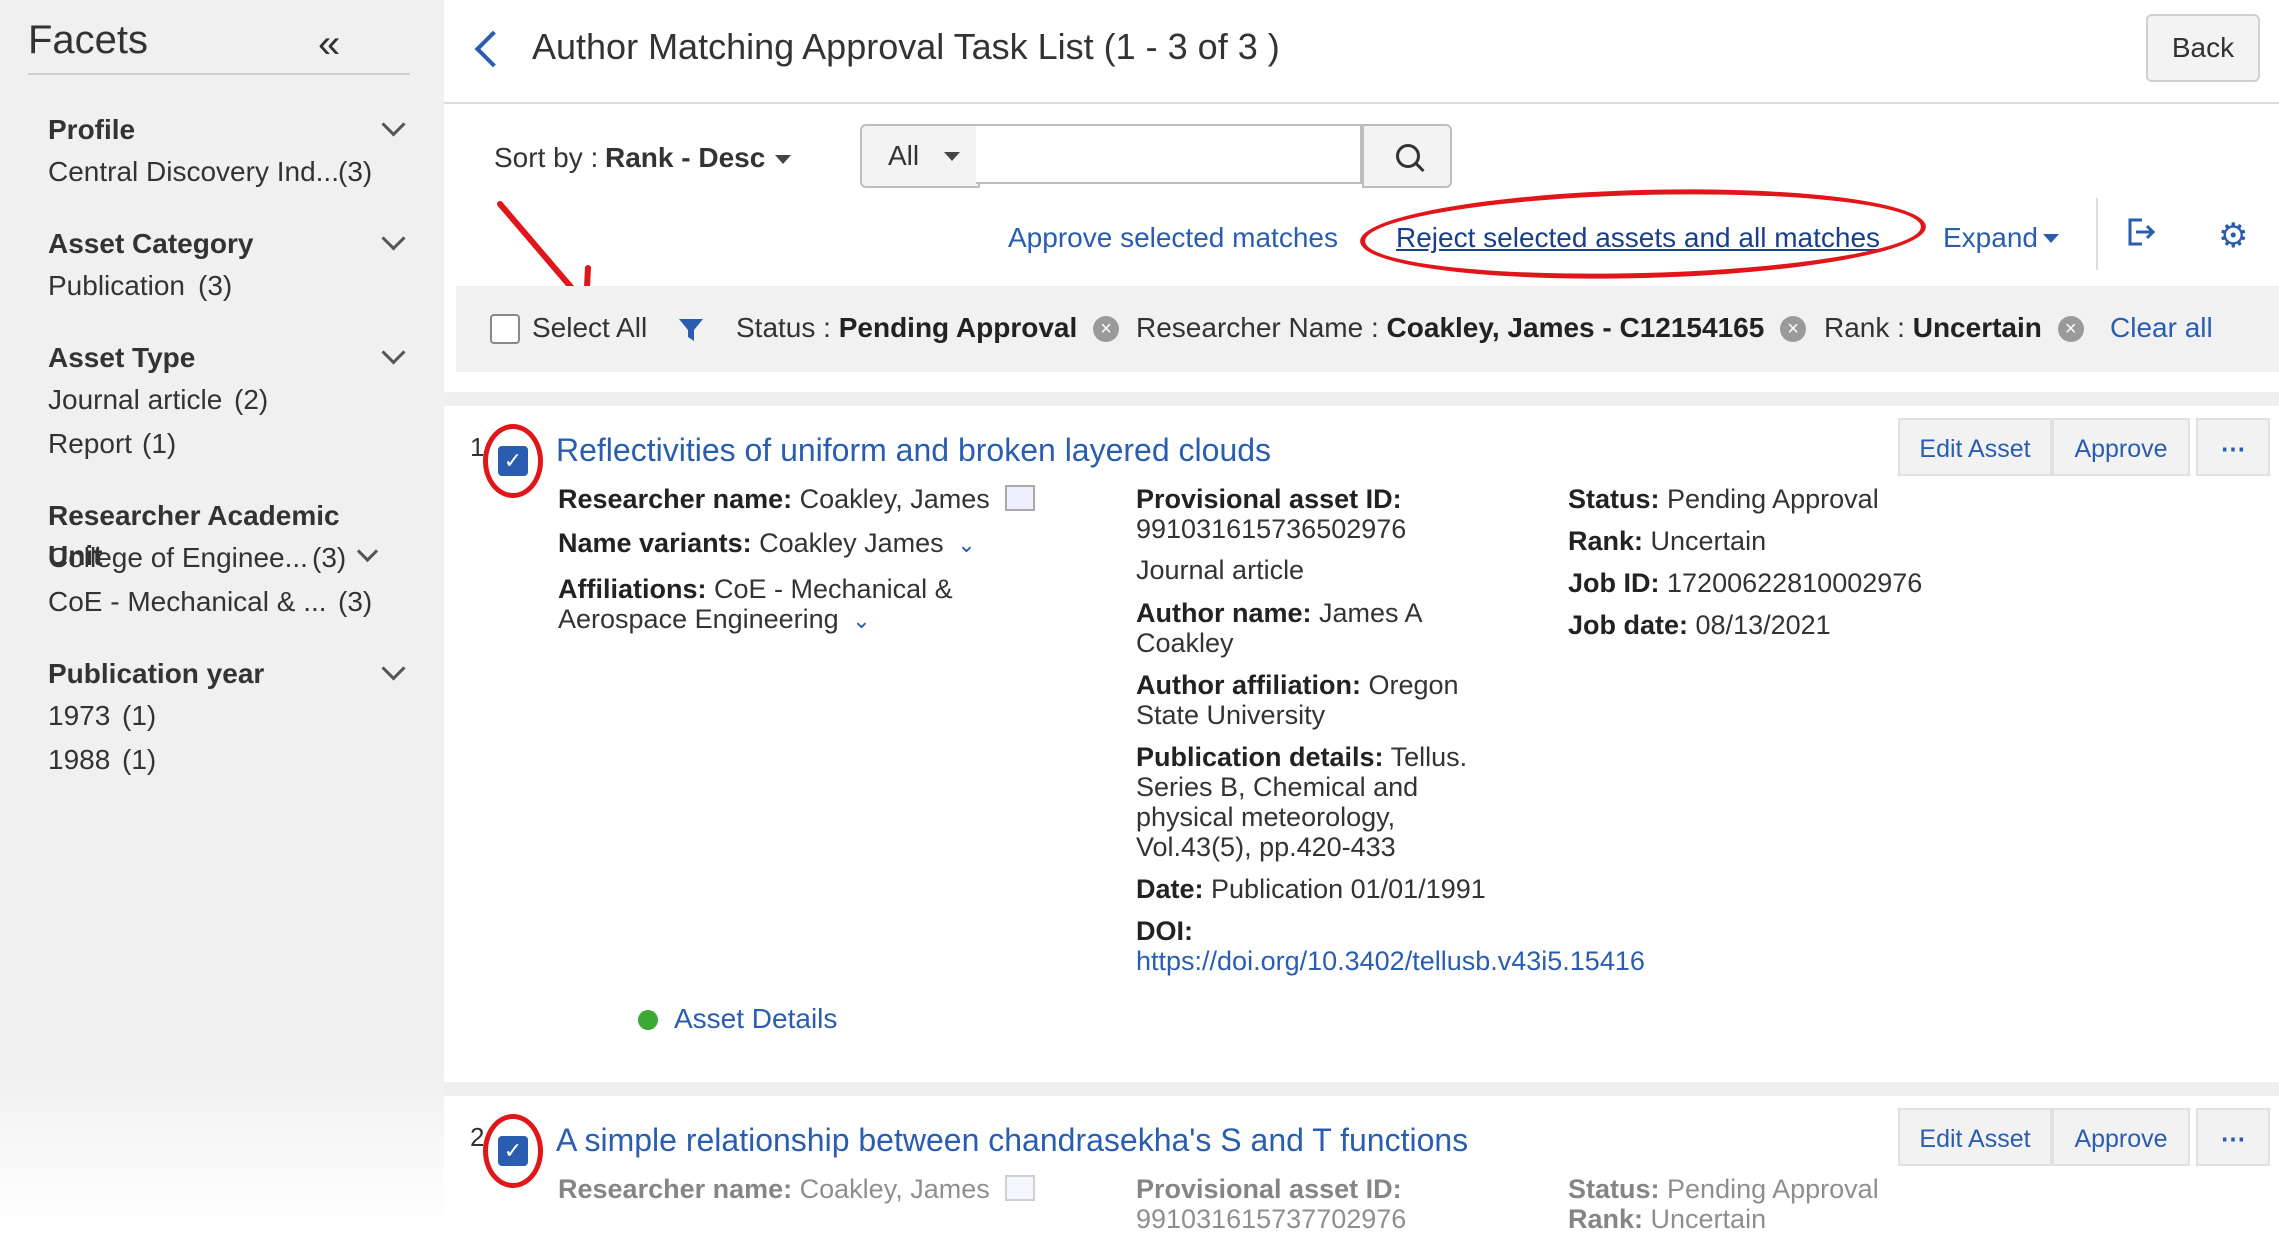 This screenshot has width=2279, height=1234. Describe the element at coordinates (589, 328) in the screenshot. I see `select-all-label: Select All` at that location.